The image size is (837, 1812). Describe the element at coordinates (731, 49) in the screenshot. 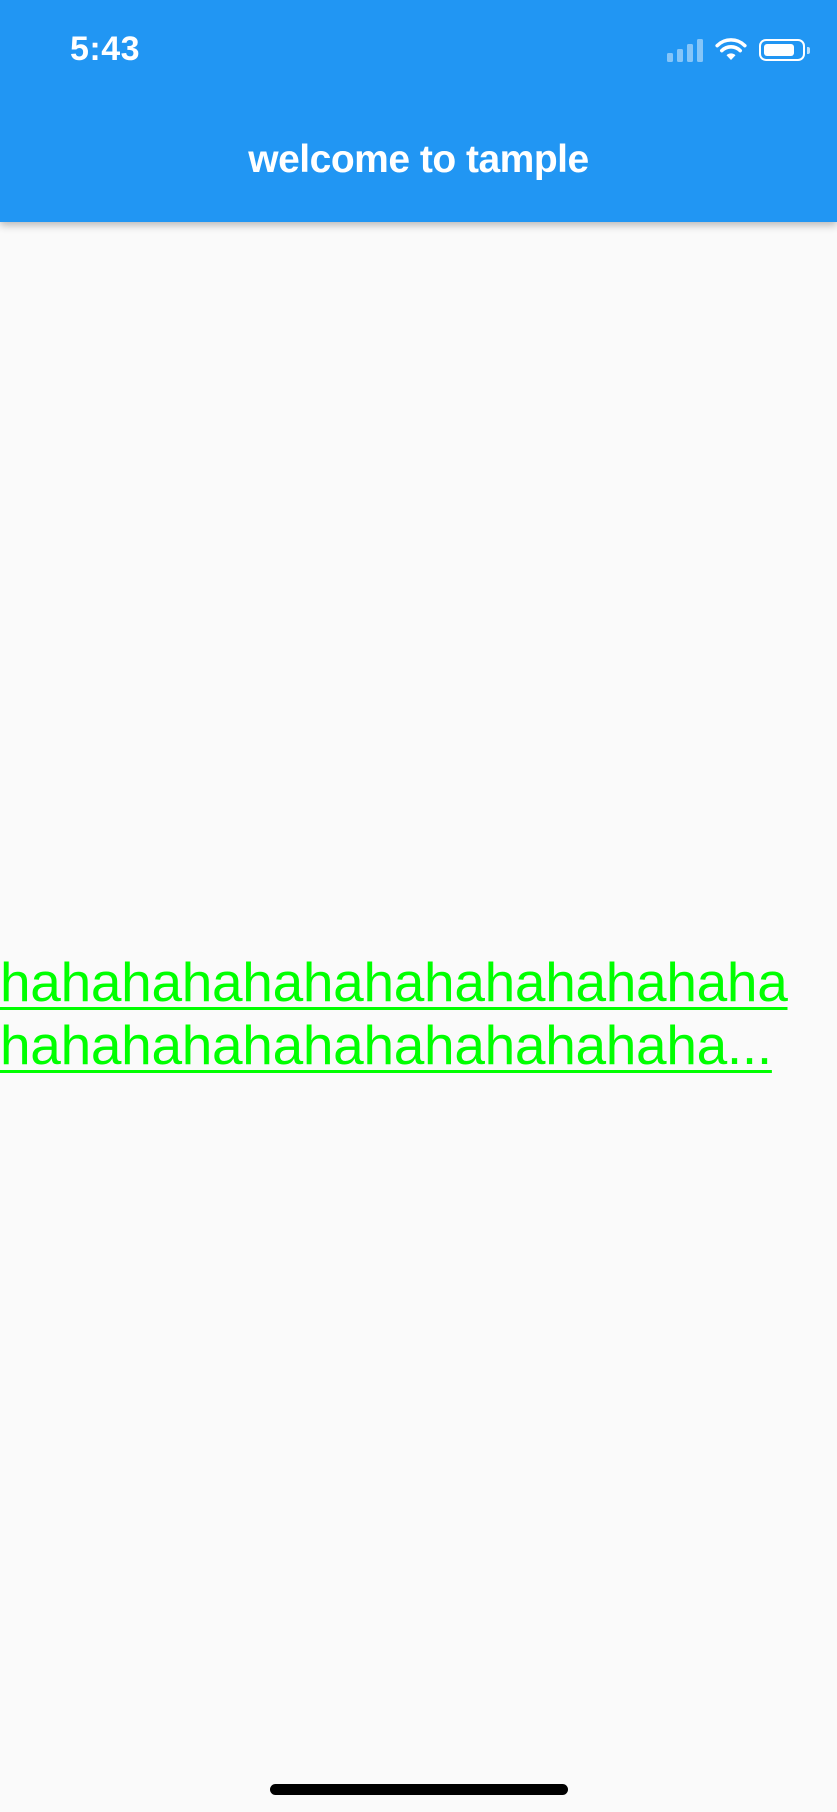

I see `wifi-icon` at that location.